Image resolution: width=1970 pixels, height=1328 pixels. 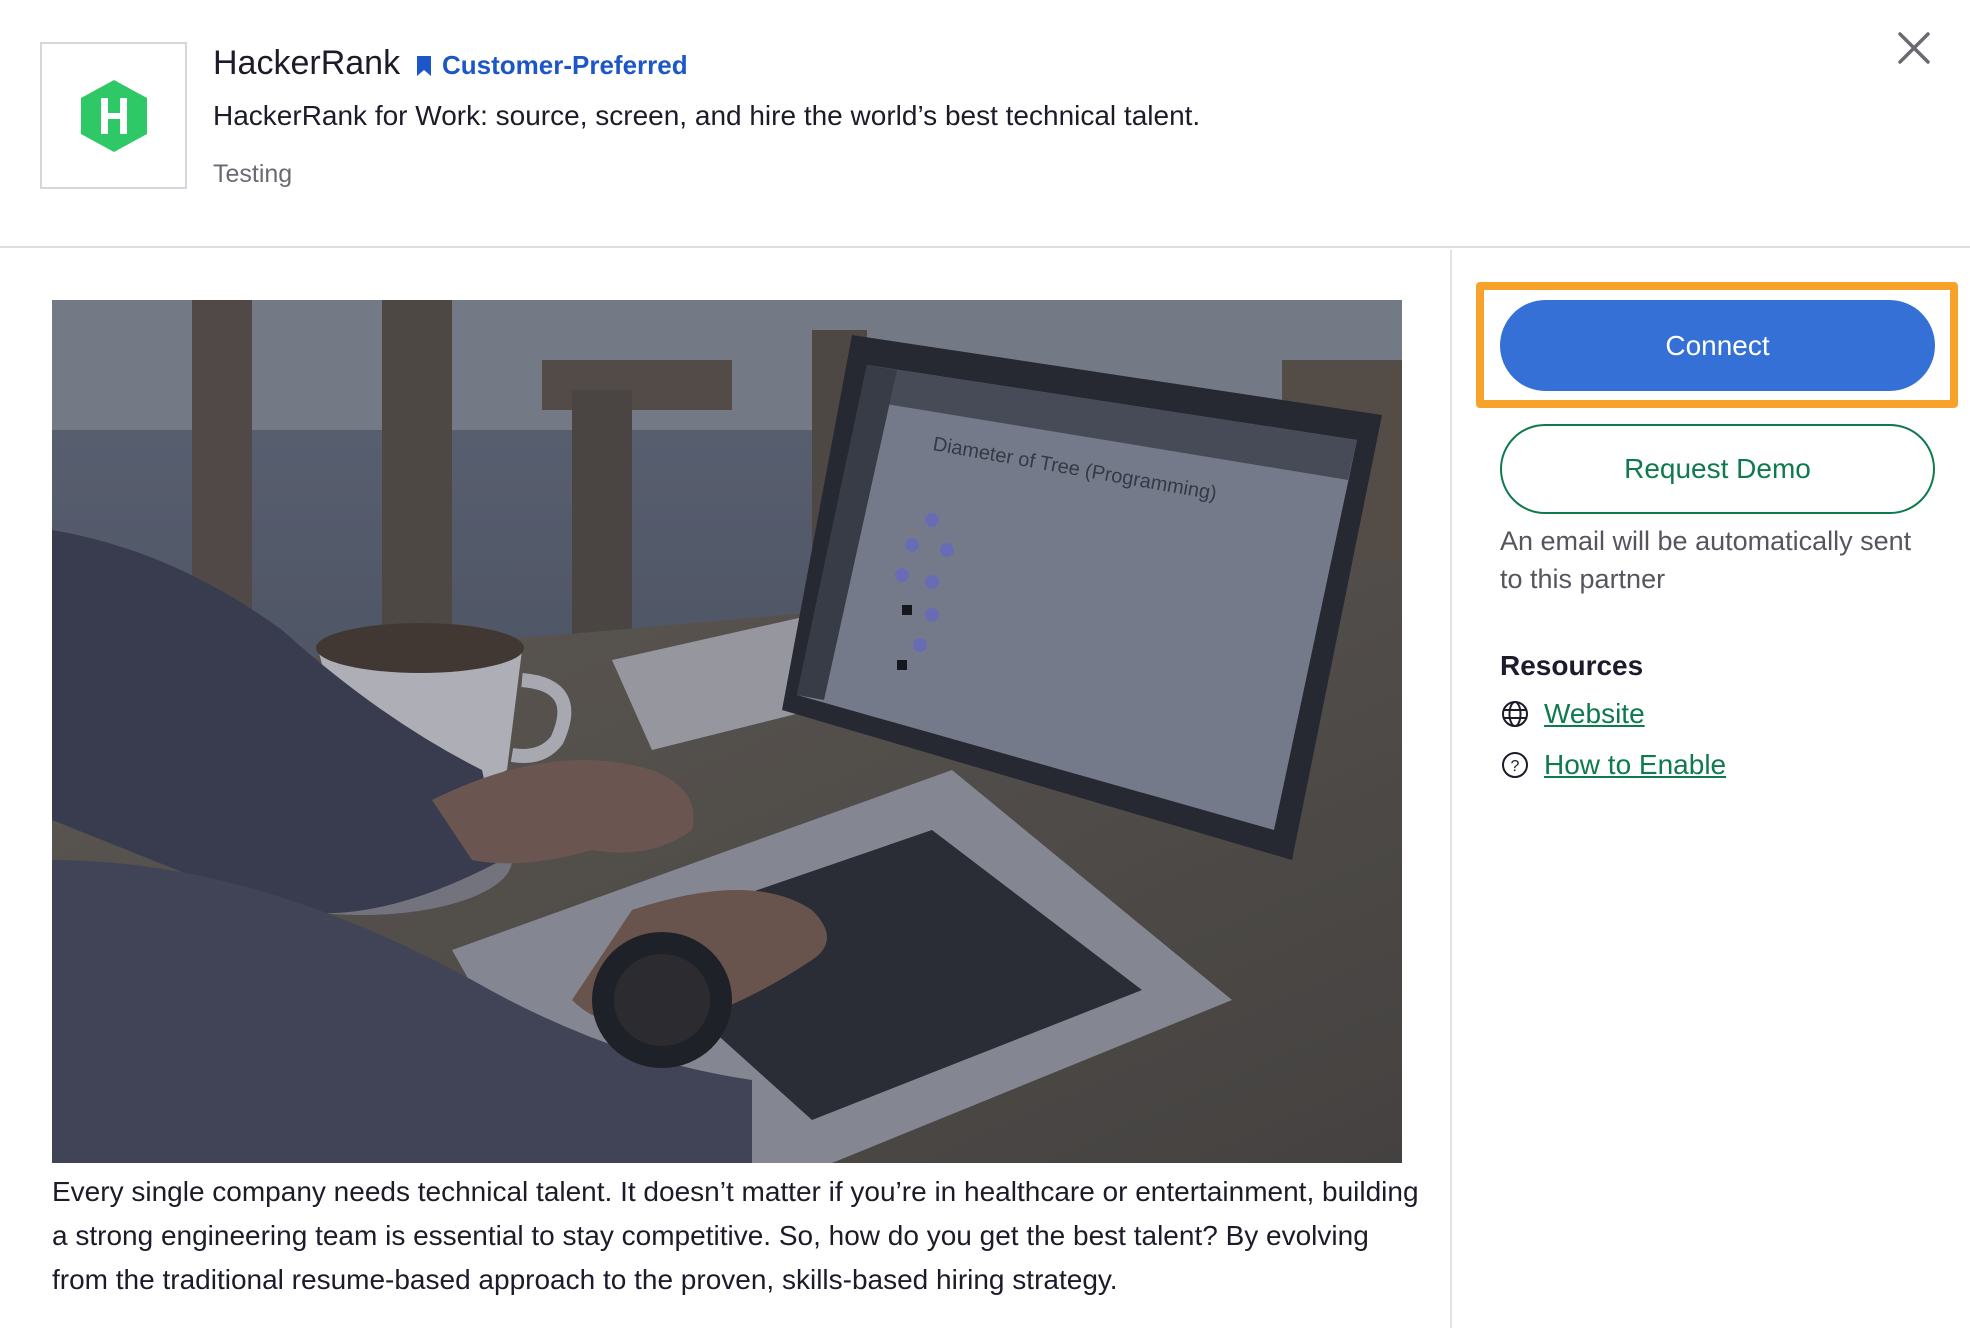 I want to click on globe-icon, so click(x=1515, y=714).